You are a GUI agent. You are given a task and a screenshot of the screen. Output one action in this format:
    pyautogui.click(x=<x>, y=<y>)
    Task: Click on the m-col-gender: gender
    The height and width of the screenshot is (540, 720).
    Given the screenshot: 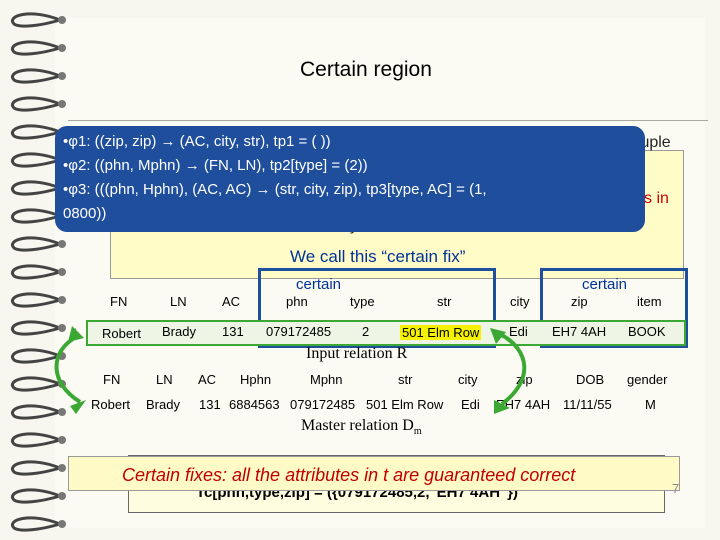 What is the action you would take?
    pyautogui.click(x=647, y=379)
    